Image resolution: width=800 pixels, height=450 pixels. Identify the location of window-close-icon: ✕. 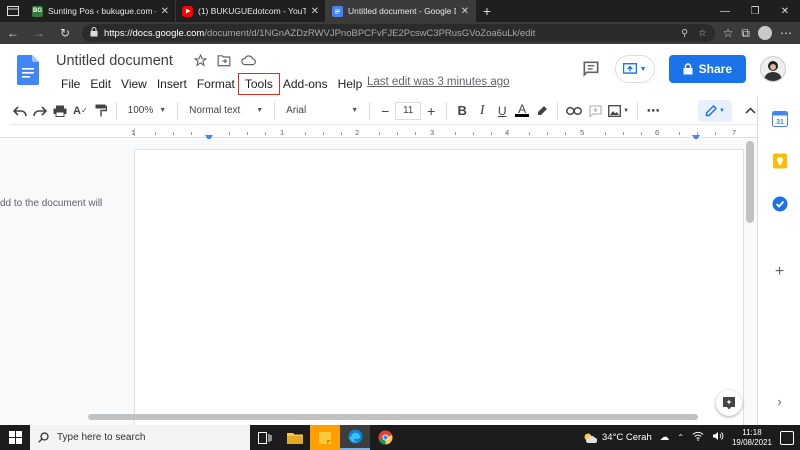
(785, 11).